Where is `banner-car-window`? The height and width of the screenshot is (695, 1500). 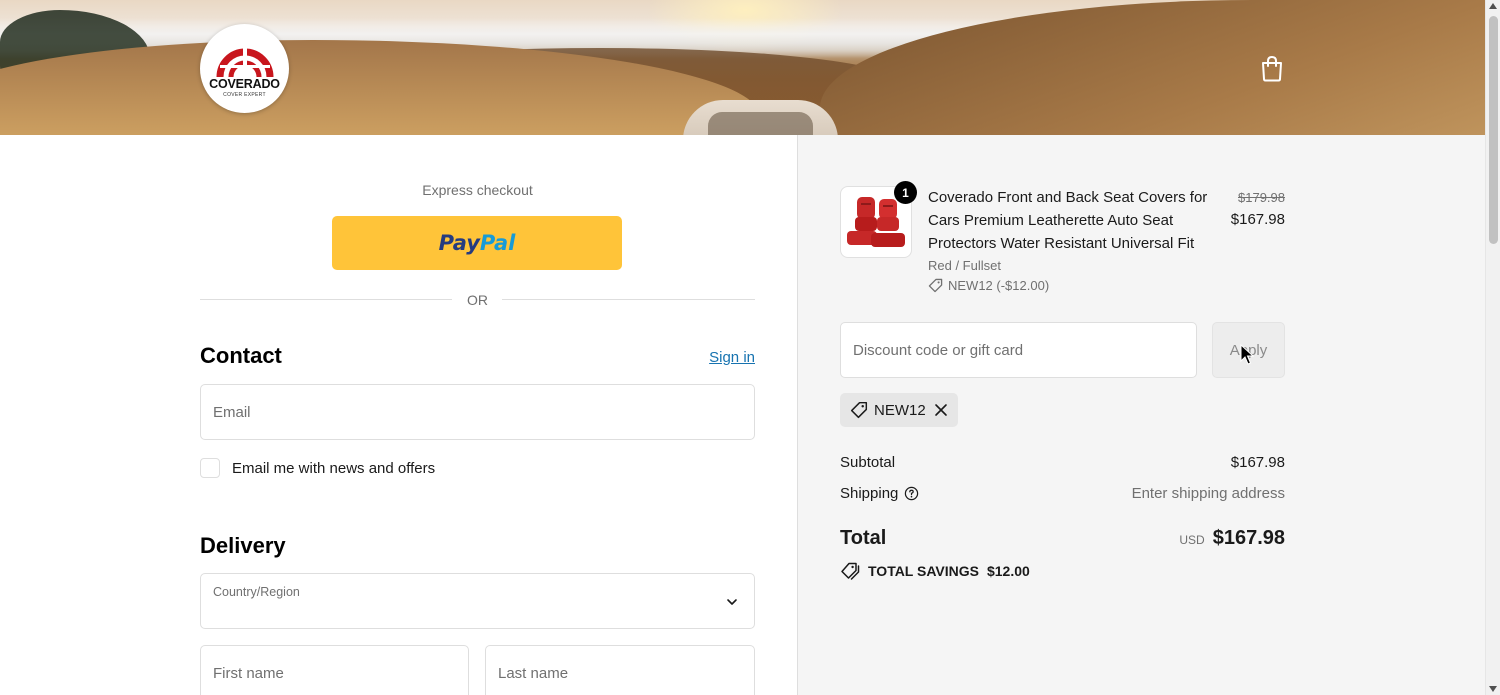 banner-car-window is located at coordinates (760, 123).